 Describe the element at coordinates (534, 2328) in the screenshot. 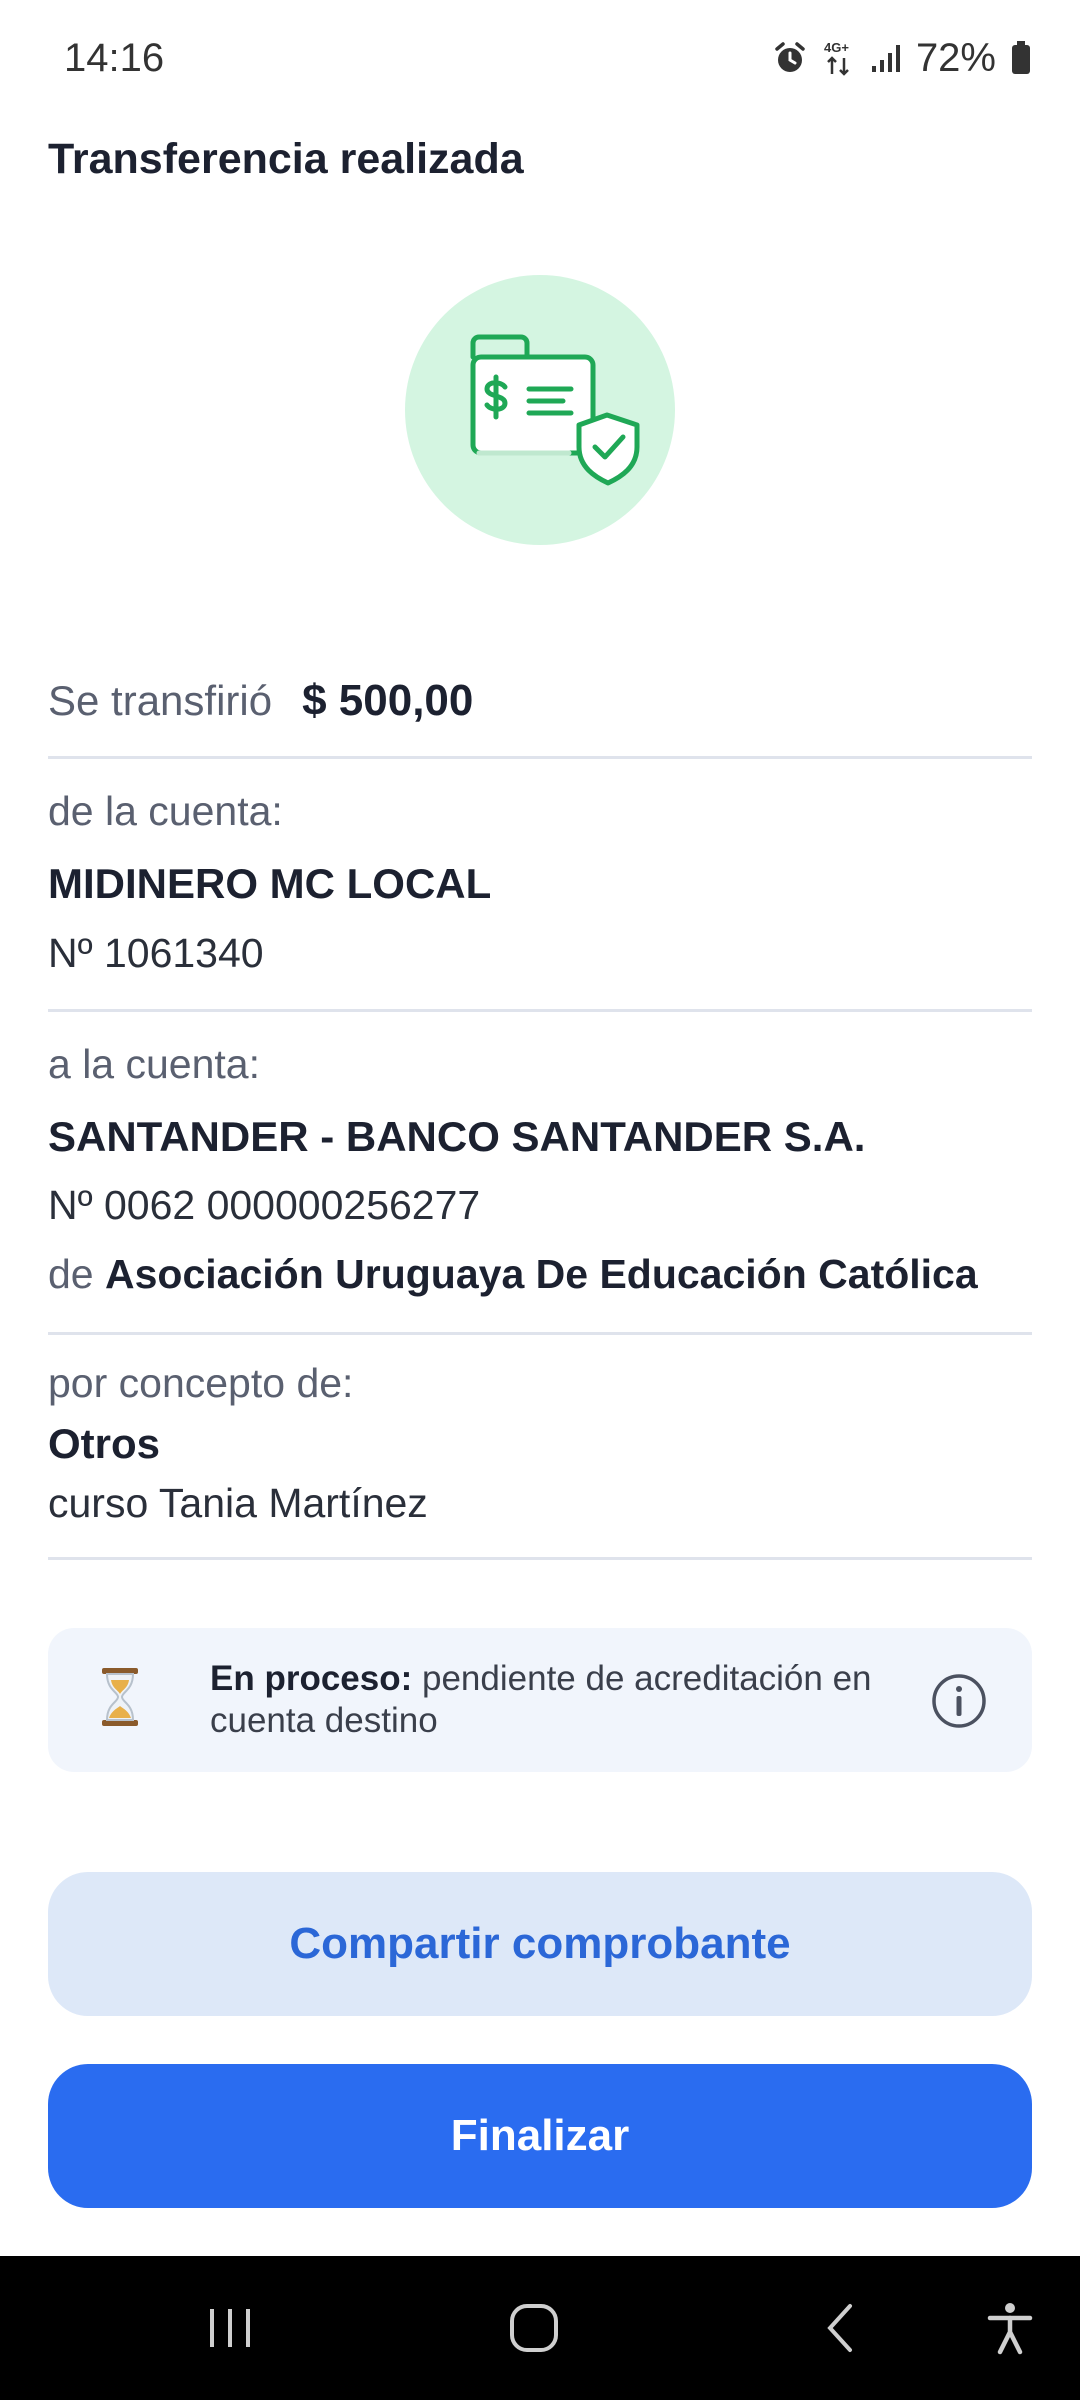

I see `home-icon` at that location.